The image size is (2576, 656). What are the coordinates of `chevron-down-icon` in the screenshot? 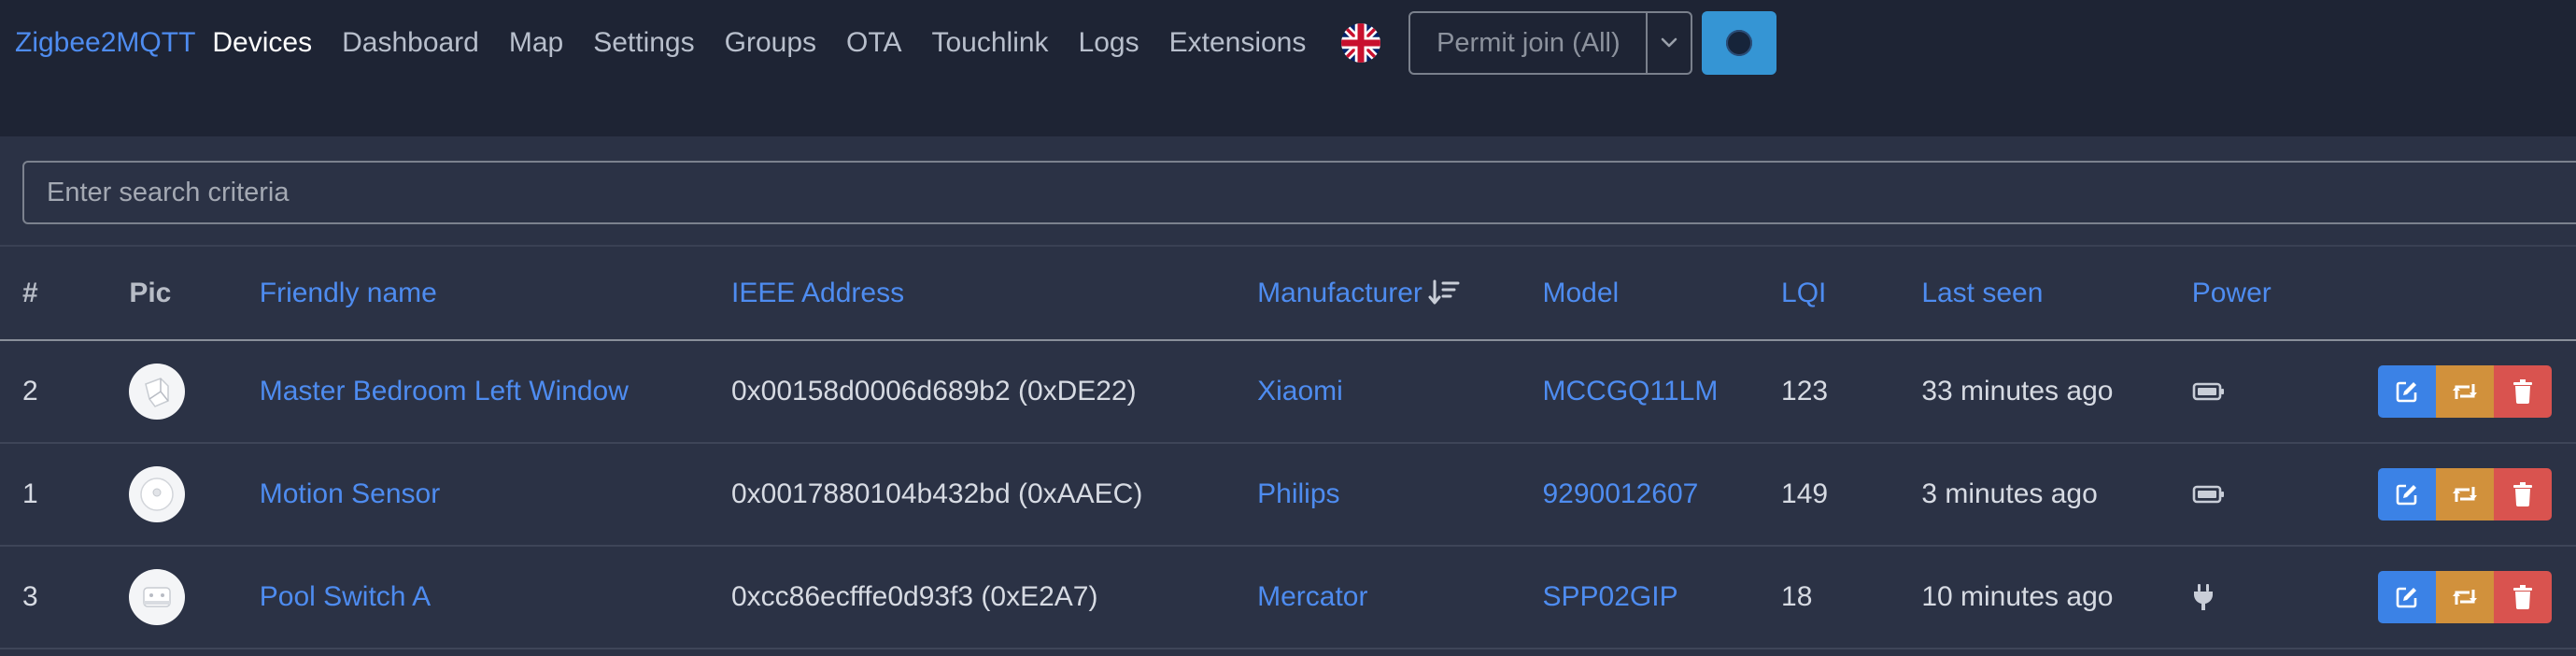 It's located at (1669, 42).